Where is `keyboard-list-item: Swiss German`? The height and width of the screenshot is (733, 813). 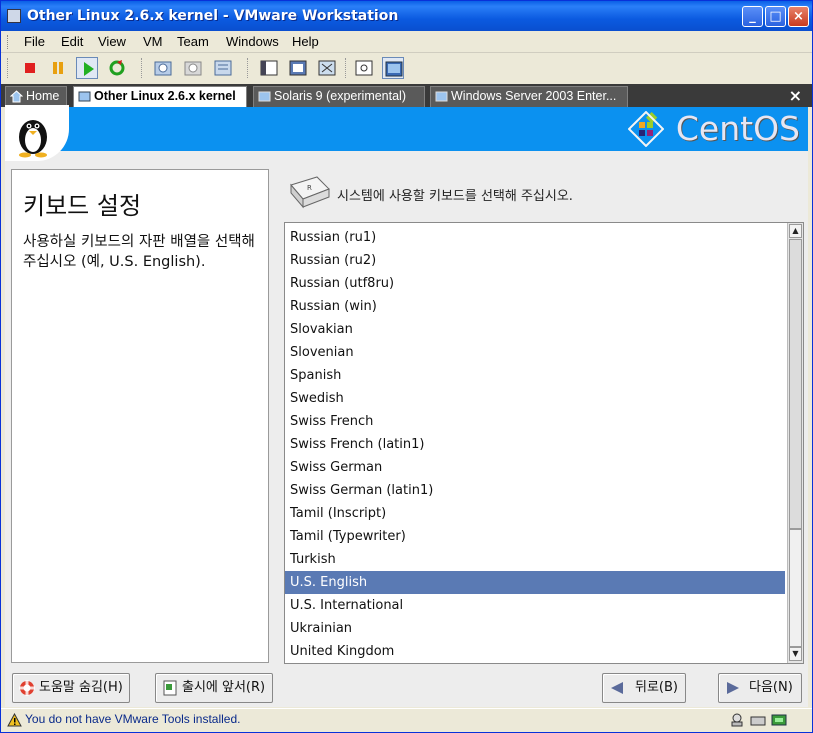
keyboard-list-item: Swiss German is located at coordinates (535, 467).